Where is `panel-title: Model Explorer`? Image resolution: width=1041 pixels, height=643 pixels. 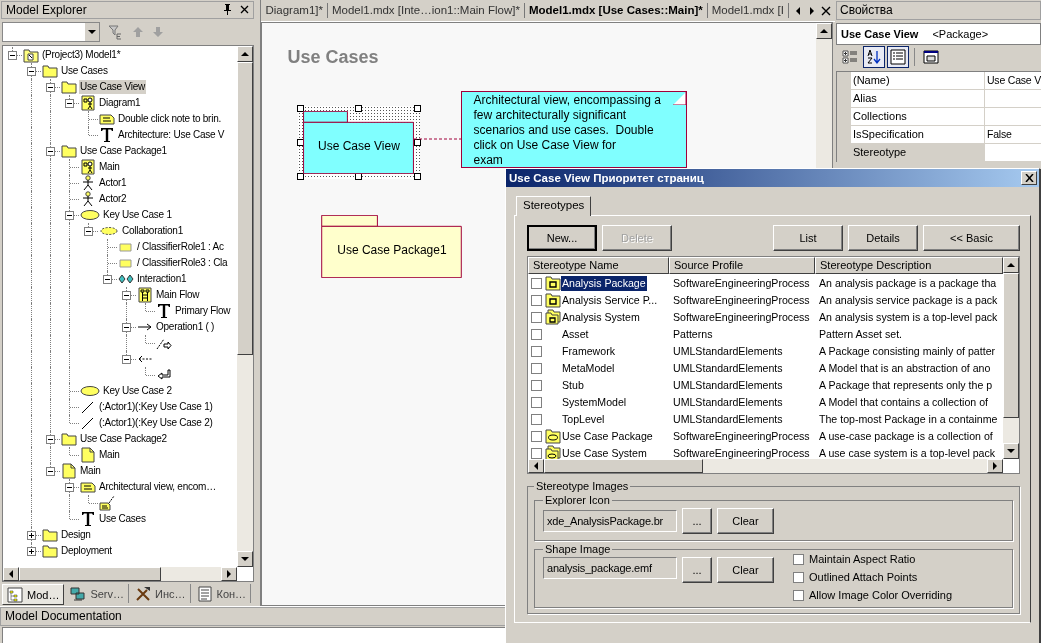
panel-title: Model Explorer is located at coordinates (47, 10).